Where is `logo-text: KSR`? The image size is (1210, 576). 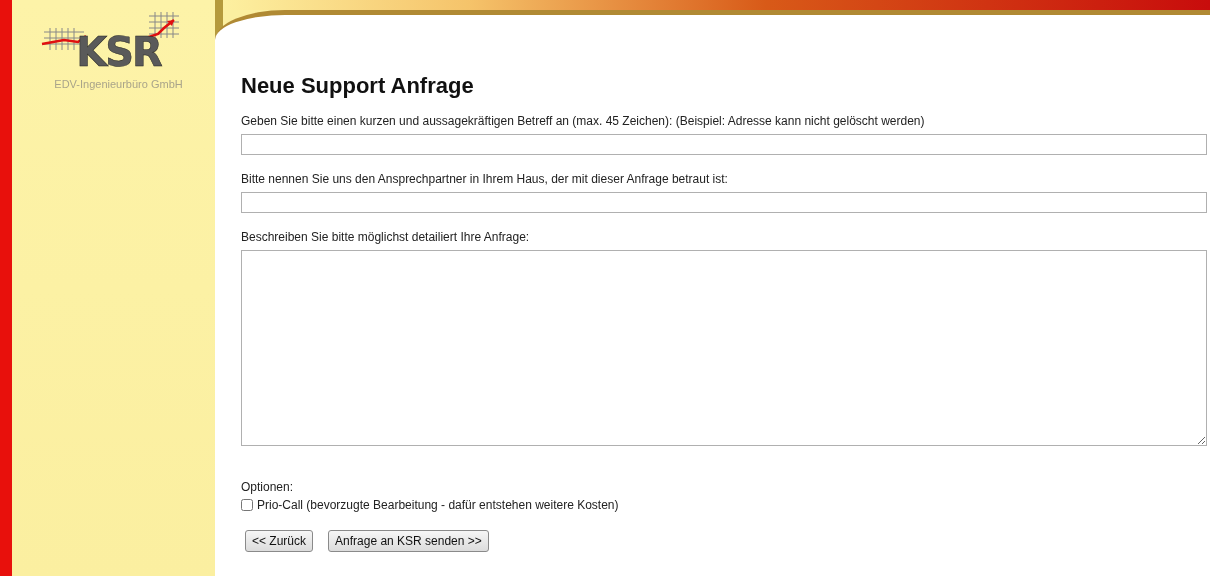
logo-text: KSR is located at coordinates (118, 52).